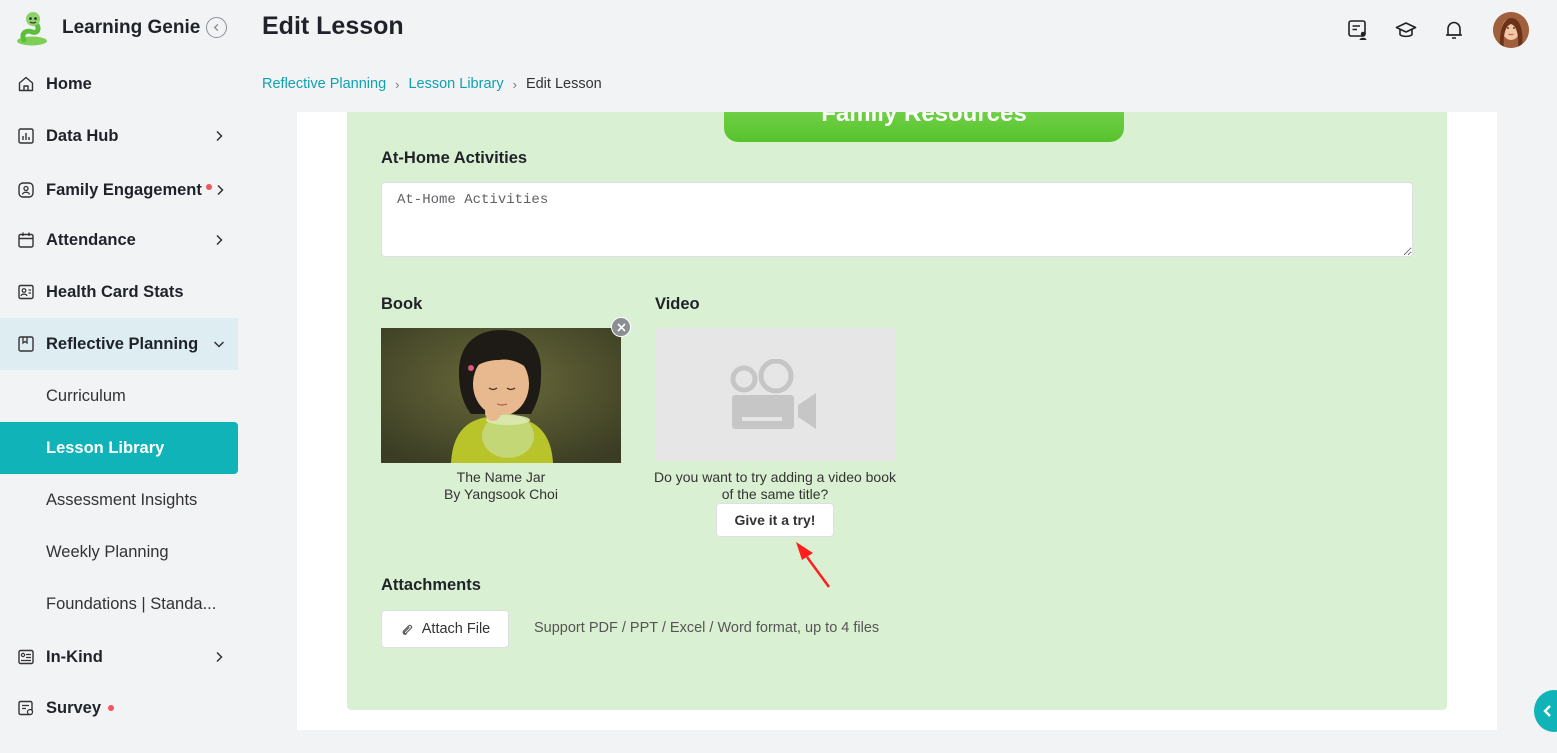 This screenshot has width=1557, height=753. I want to click on remove-book-button, so click(621, 327).